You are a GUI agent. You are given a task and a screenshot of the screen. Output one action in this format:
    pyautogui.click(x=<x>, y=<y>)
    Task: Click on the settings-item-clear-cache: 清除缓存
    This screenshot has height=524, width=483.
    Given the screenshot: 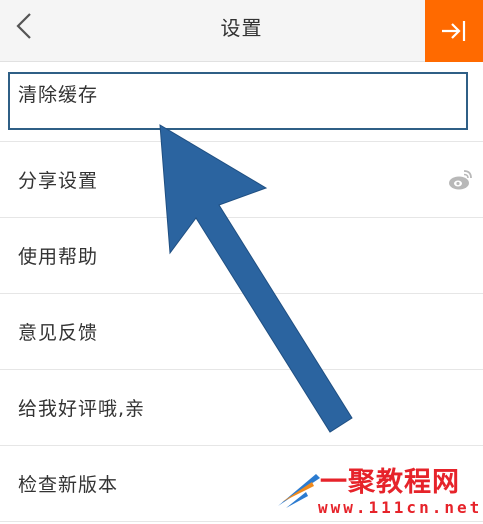 What is the action you would take?
    pyautogui.click(x=241, y=104)
    